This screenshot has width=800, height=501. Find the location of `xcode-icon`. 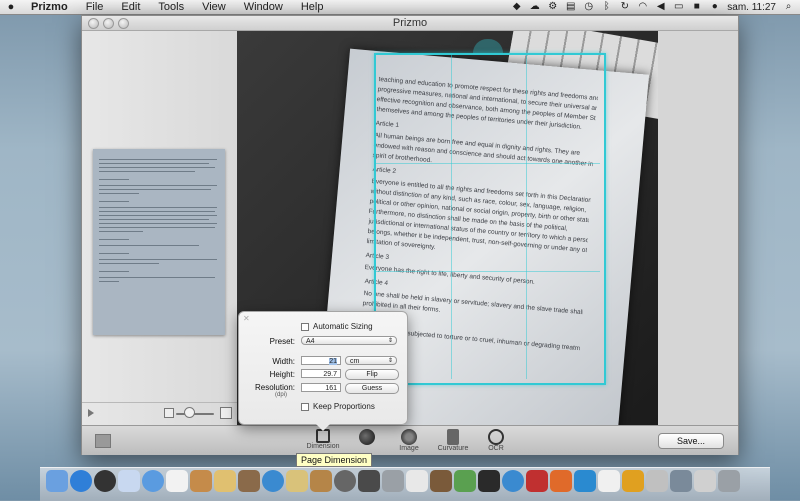

xcode-icon is located at coordinates (369, 481).